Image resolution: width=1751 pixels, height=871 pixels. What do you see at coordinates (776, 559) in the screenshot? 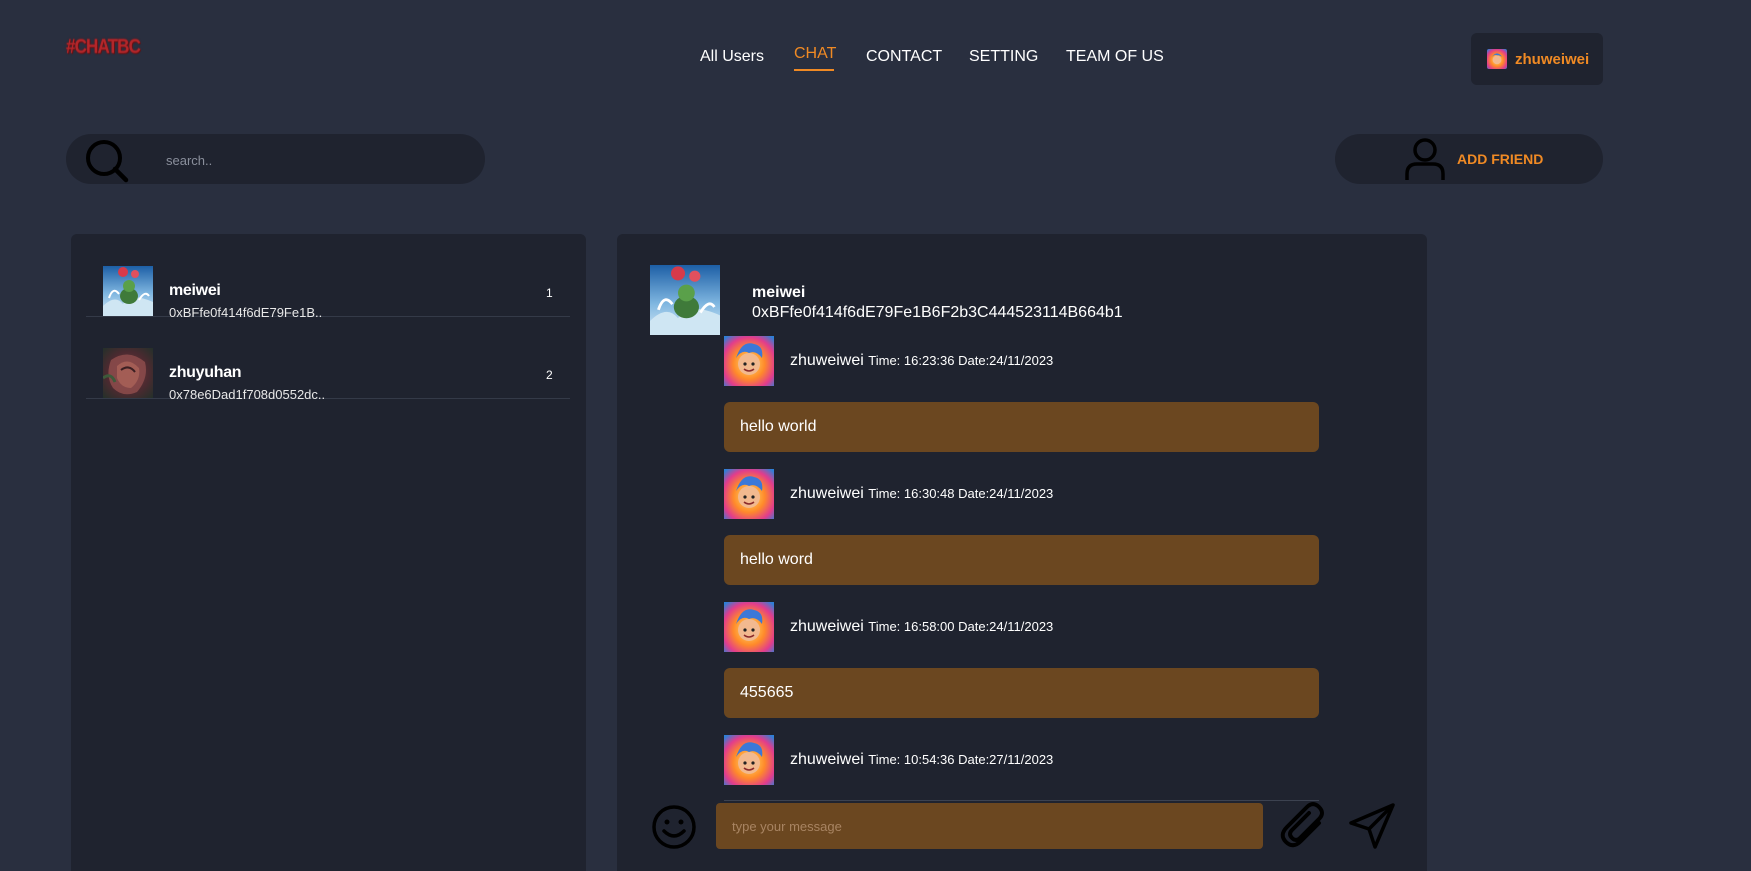
I see `message-text: hello word` at bounding box center [776, 559].